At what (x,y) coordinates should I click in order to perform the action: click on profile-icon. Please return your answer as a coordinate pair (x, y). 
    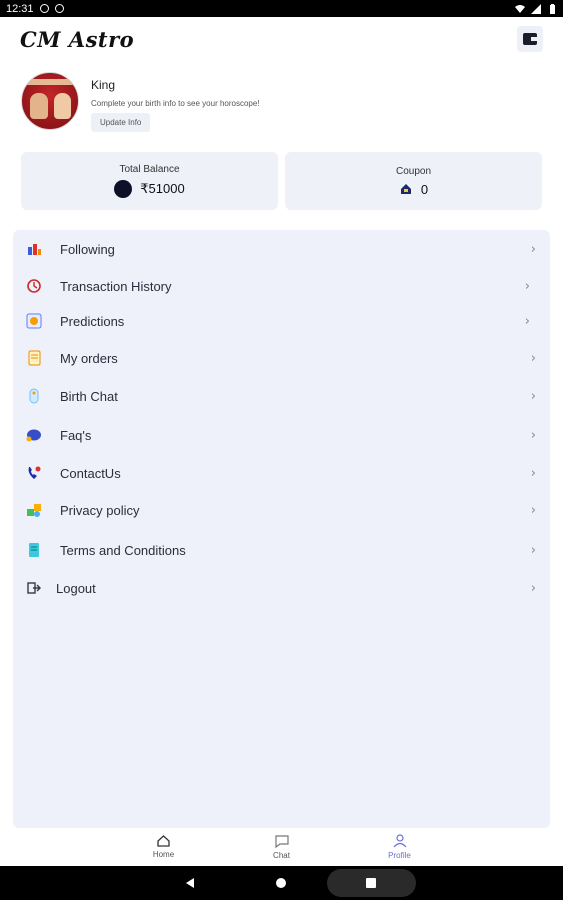
    Looking at the image, I should click on (399, 841).